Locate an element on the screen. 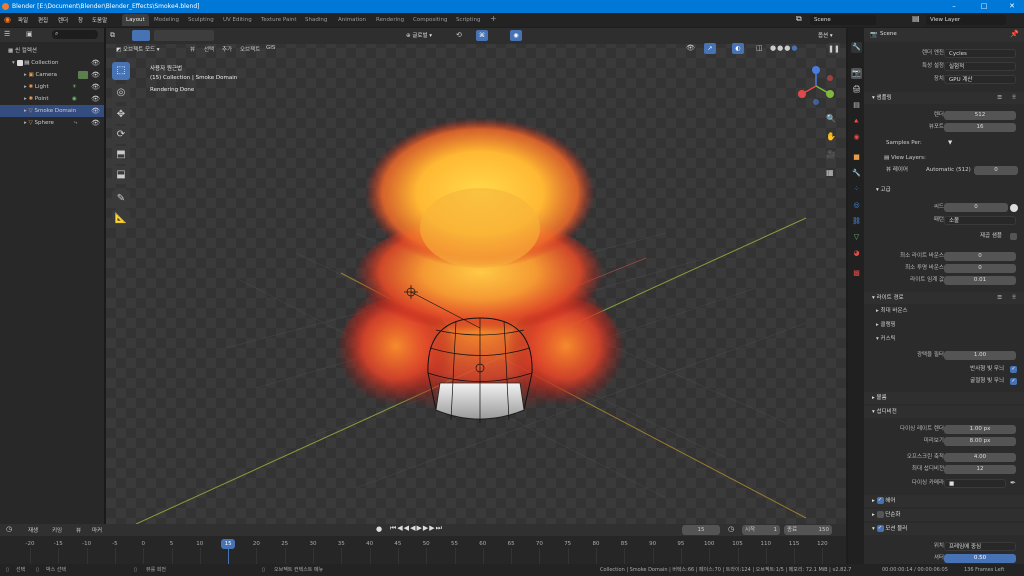 Image resolution: width=1024 pixels, height=576 pixels. select-mode-button is located at coordinates (141, 35).